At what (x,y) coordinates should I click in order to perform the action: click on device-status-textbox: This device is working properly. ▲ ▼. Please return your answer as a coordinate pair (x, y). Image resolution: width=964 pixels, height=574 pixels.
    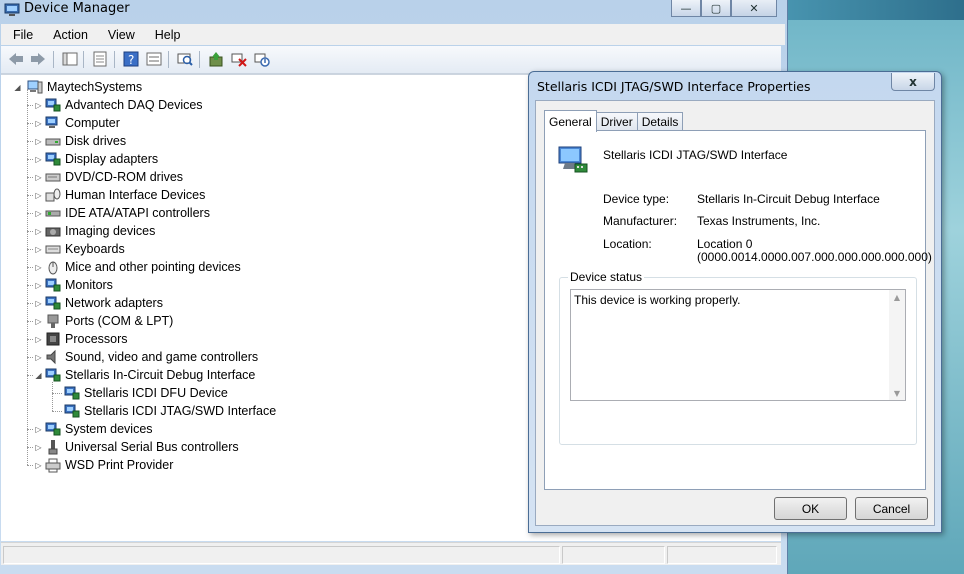
    Looking at the image, I should click on (738, 345).